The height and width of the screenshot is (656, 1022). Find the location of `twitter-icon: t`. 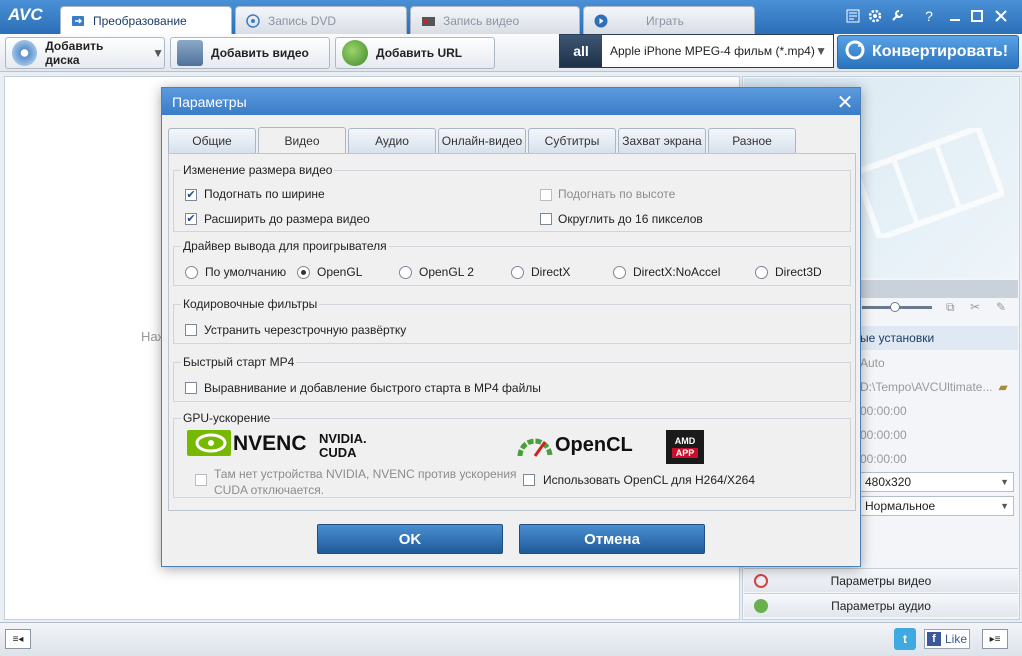

twitter-icon: t is located at coordinates (905, 639).